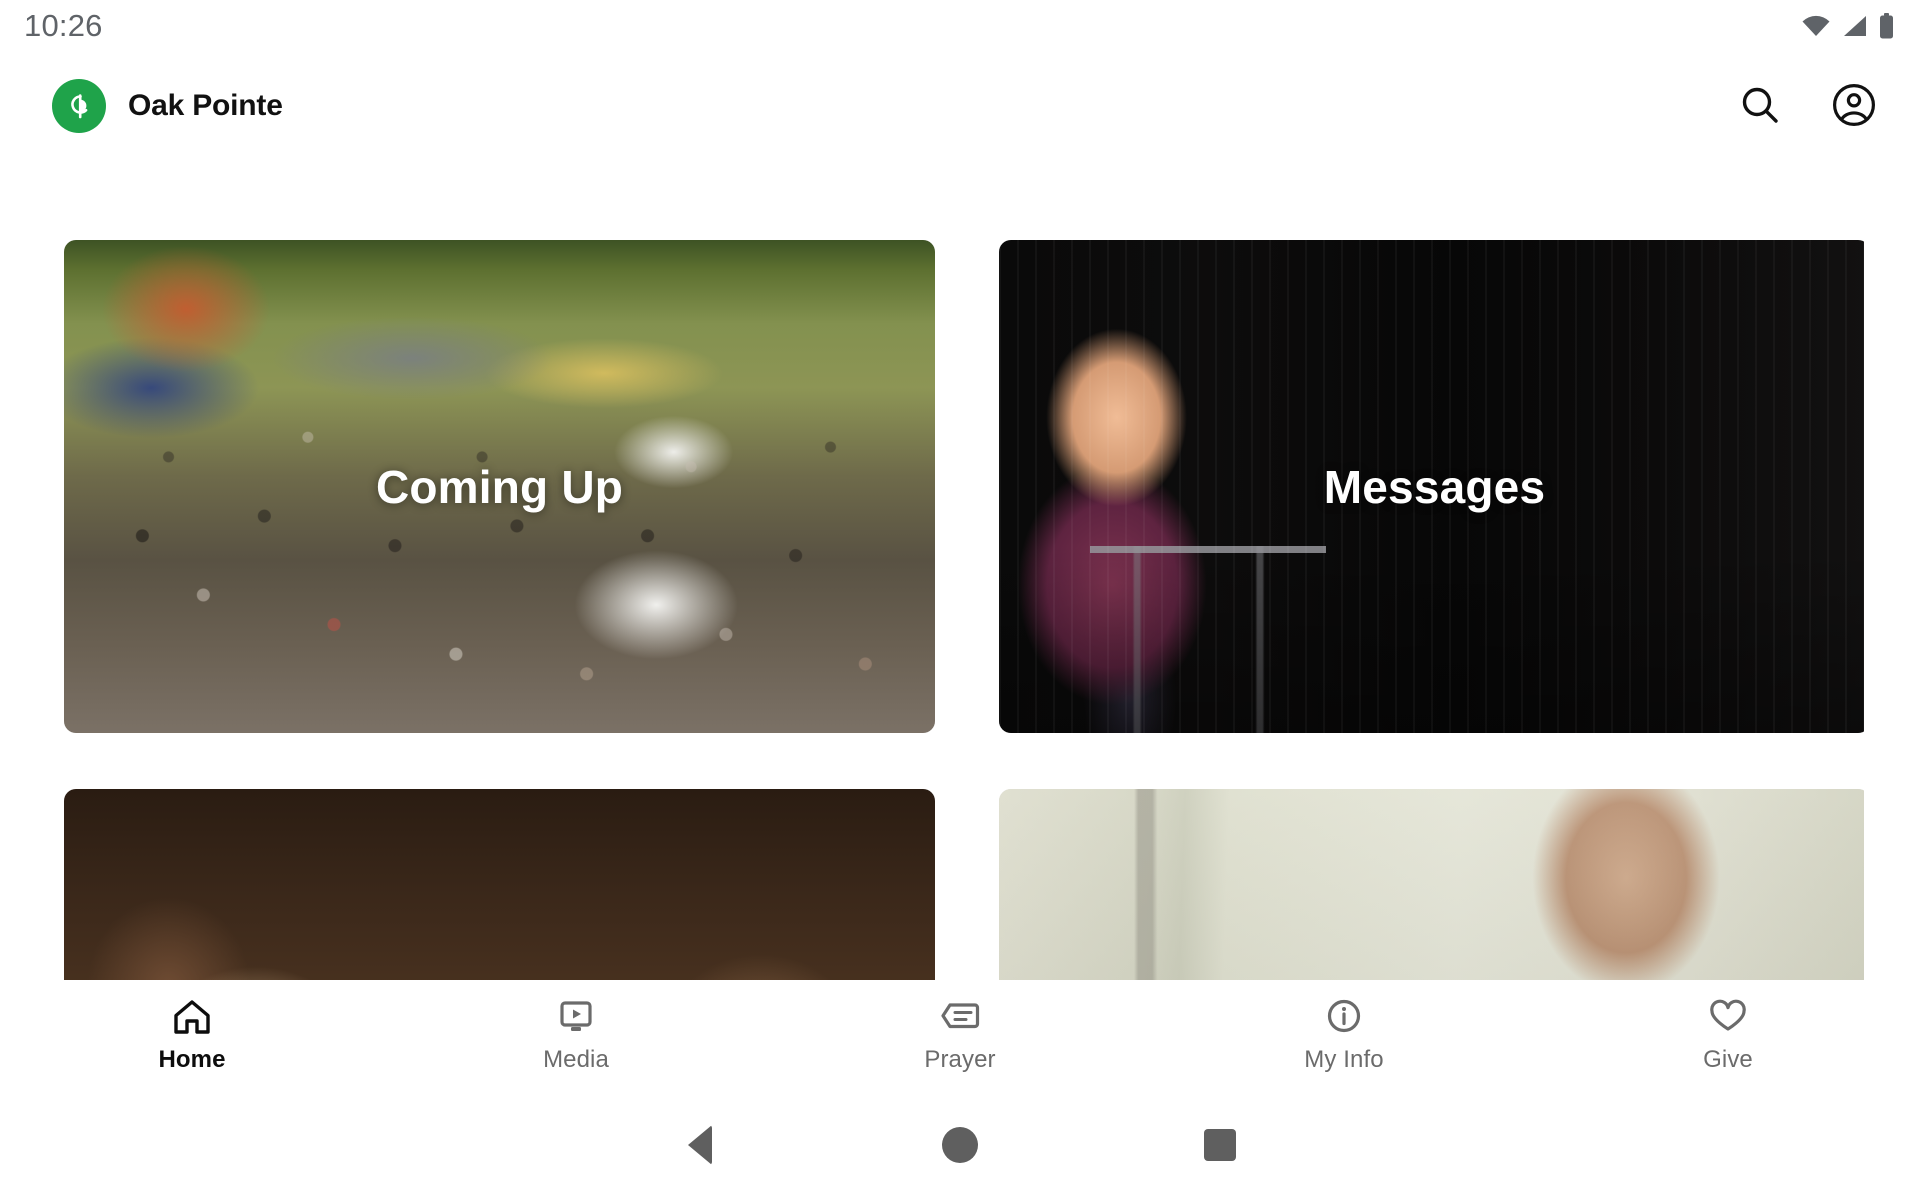 The height and width of the screenshot is (1200, 1920). I want to click on system-recents-button, so click(1220, 1145).